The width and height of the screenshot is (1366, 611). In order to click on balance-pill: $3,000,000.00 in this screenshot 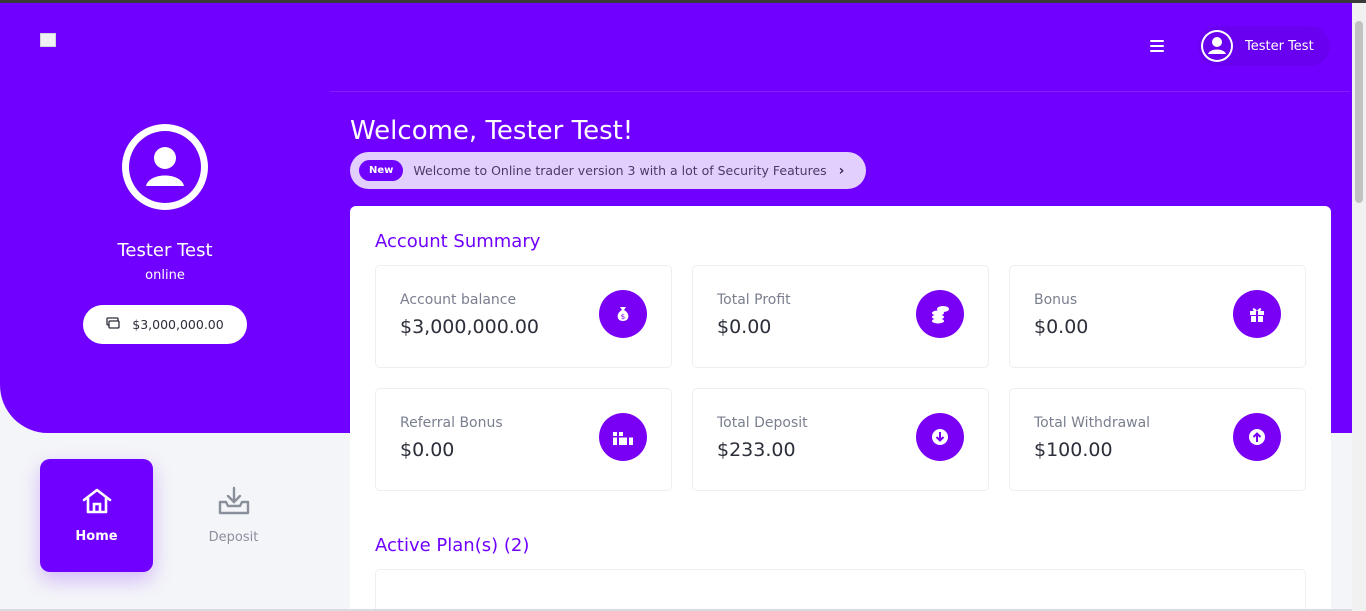, I will do `click(165, 324)`.